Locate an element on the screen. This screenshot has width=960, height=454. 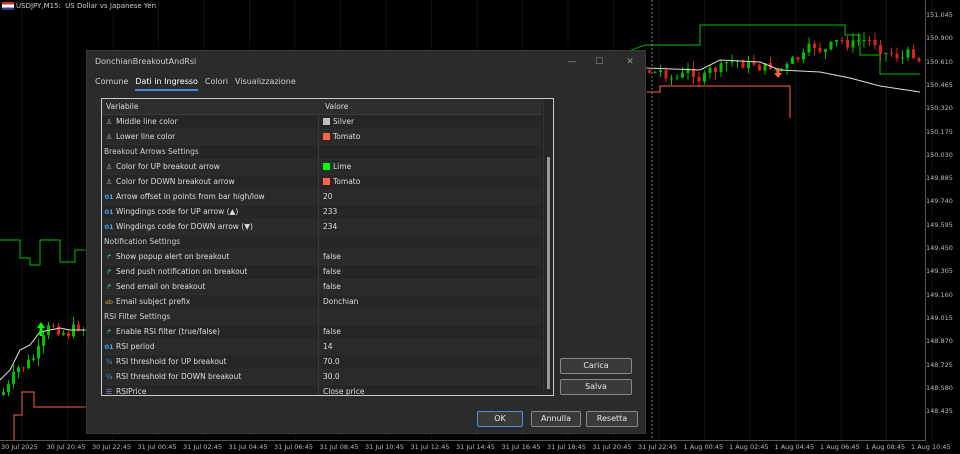
row-value: 14 is located at coordinates (328, 346).